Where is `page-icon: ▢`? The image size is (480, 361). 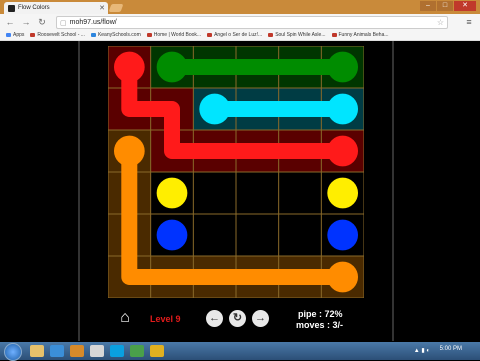
page-icon: ▢ is located at coordinates (63, 23).